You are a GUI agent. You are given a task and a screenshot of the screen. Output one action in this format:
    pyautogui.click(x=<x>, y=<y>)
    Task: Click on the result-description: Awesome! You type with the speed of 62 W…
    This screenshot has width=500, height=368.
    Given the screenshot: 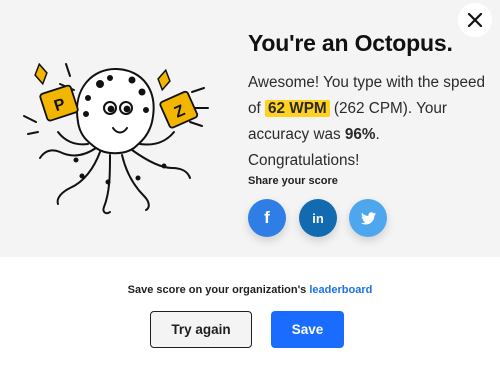 What is the action you would take?
    pyautogui.click(x=368, y=122)
    